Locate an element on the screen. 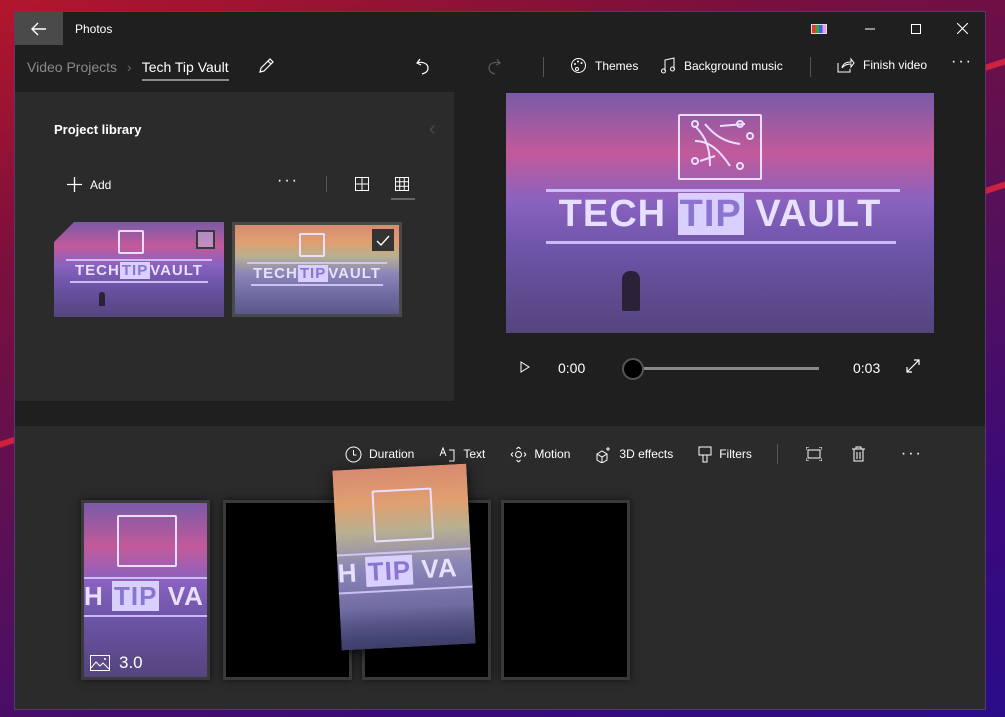  undo-icon is located at coordinates (422, 66).